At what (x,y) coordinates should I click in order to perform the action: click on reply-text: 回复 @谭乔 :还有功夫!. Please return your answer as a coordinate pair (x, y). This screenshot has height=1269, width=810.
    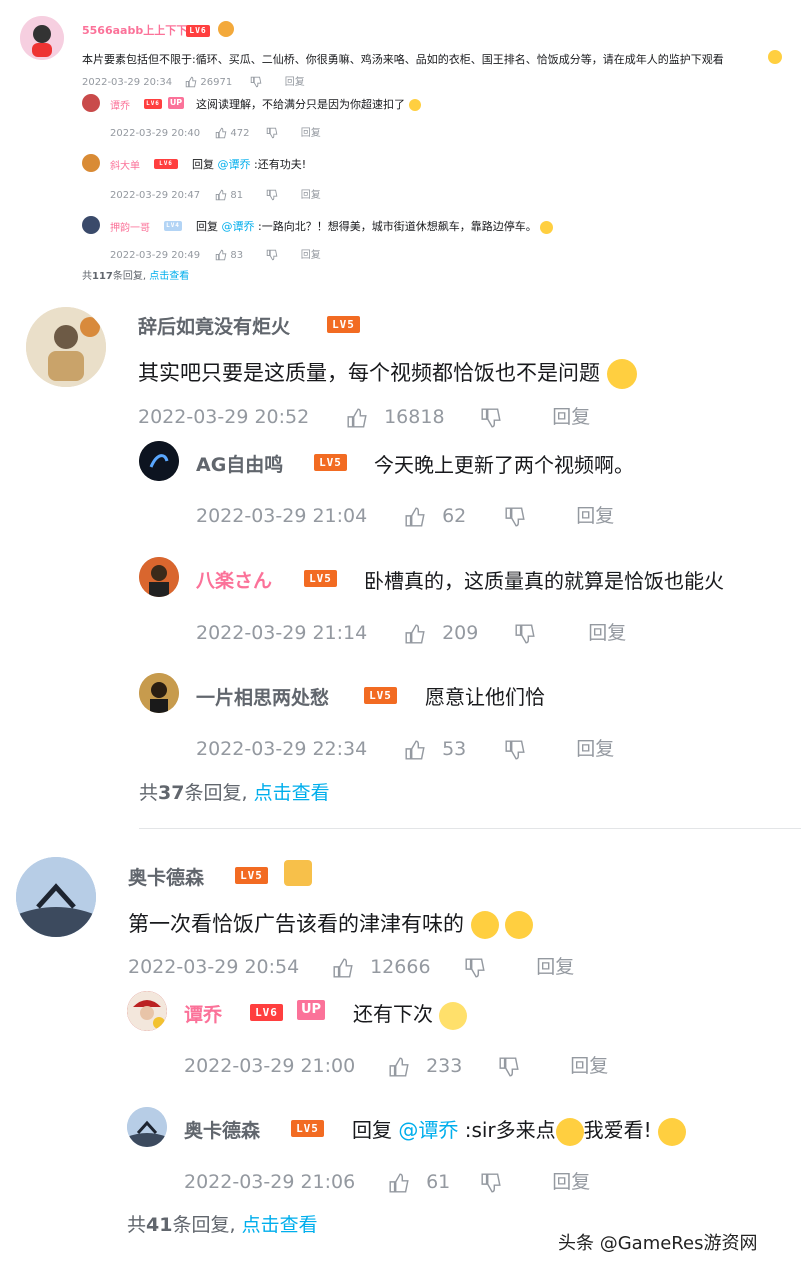
    Looking at the image, I should click on (249, 164).